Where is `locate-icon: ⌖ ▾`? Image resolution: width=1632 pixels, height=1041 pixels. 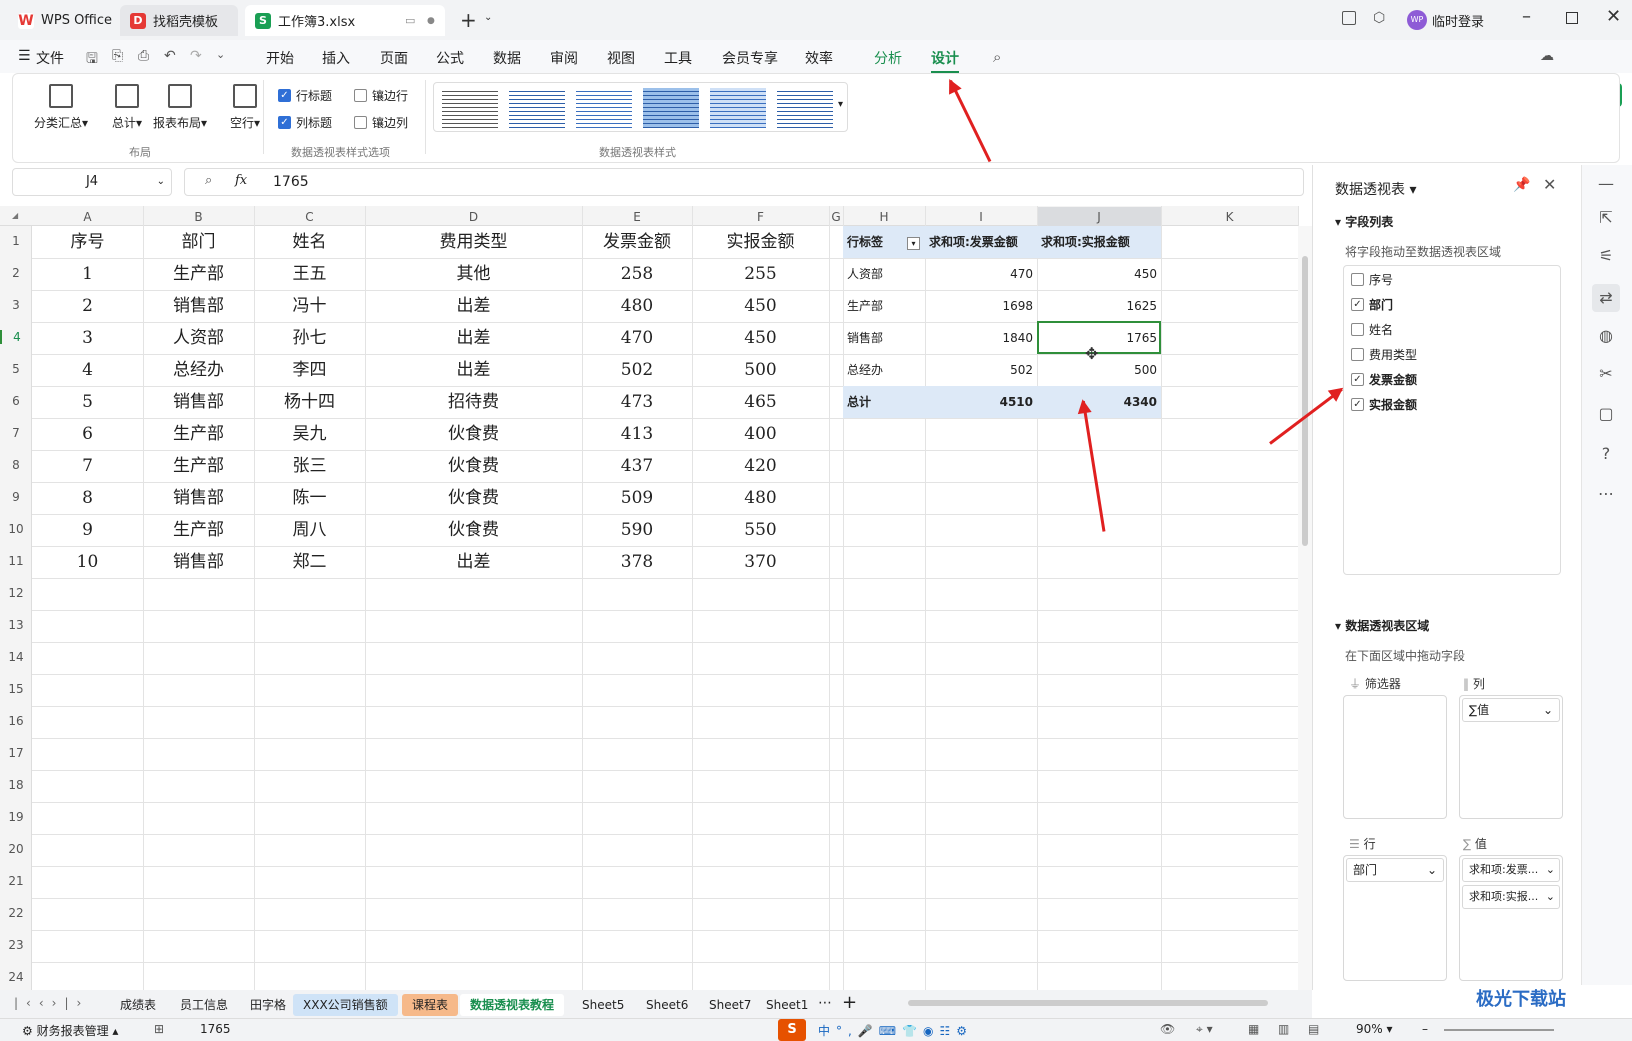
locate-icon: ⌖ ▾ is located at coordinates (1204, 1029).